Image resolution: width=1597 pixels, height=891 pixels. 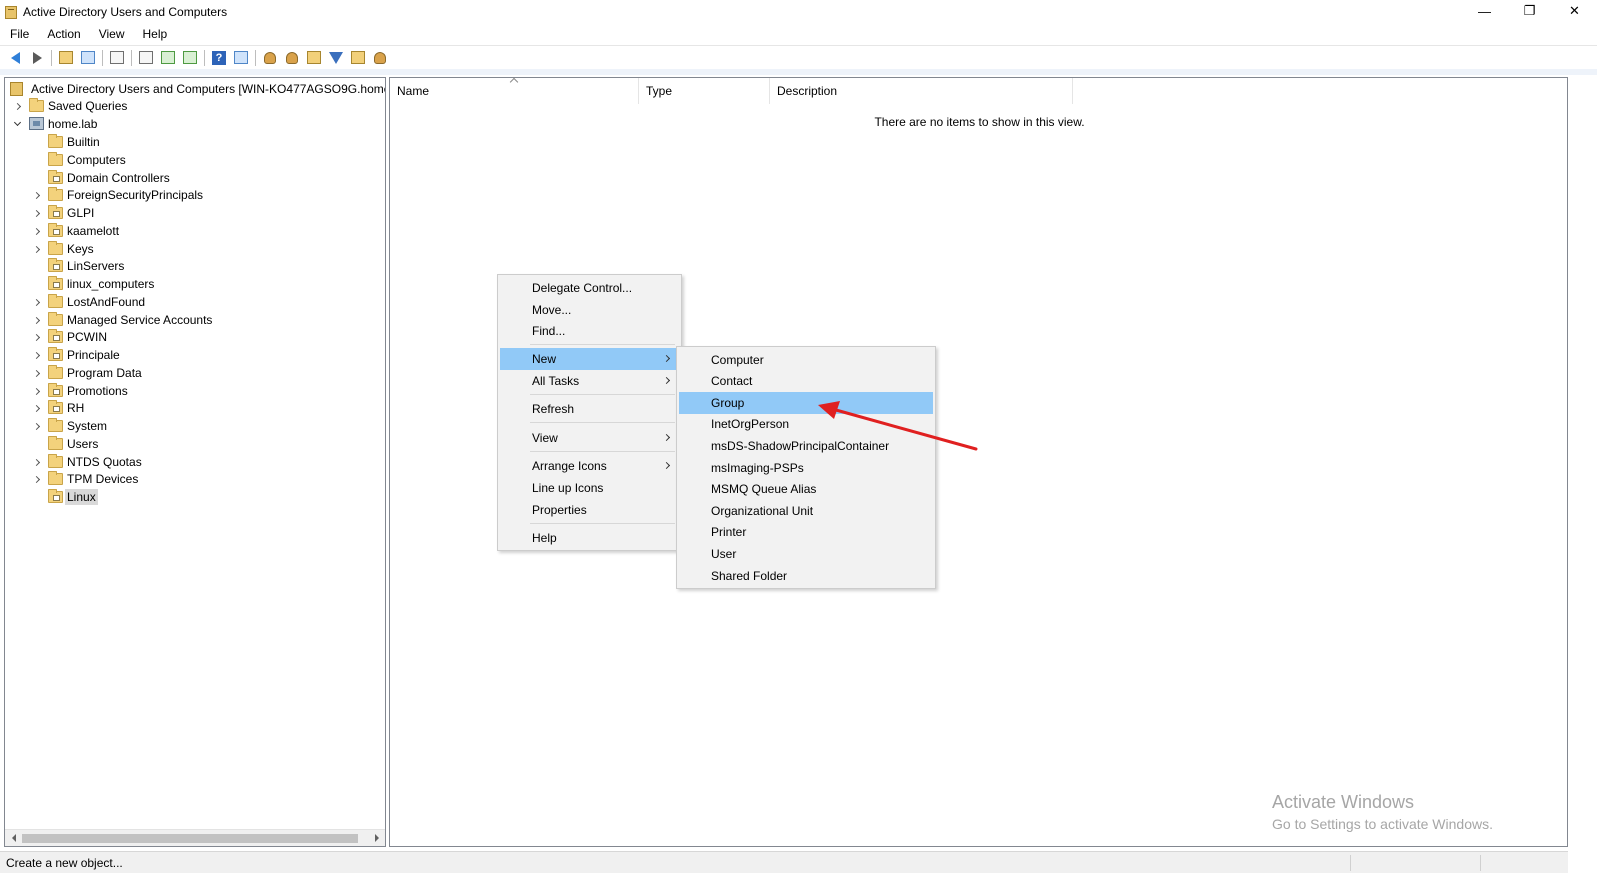 I want to click on scroll-right-icon, so click(x=376, y=838).